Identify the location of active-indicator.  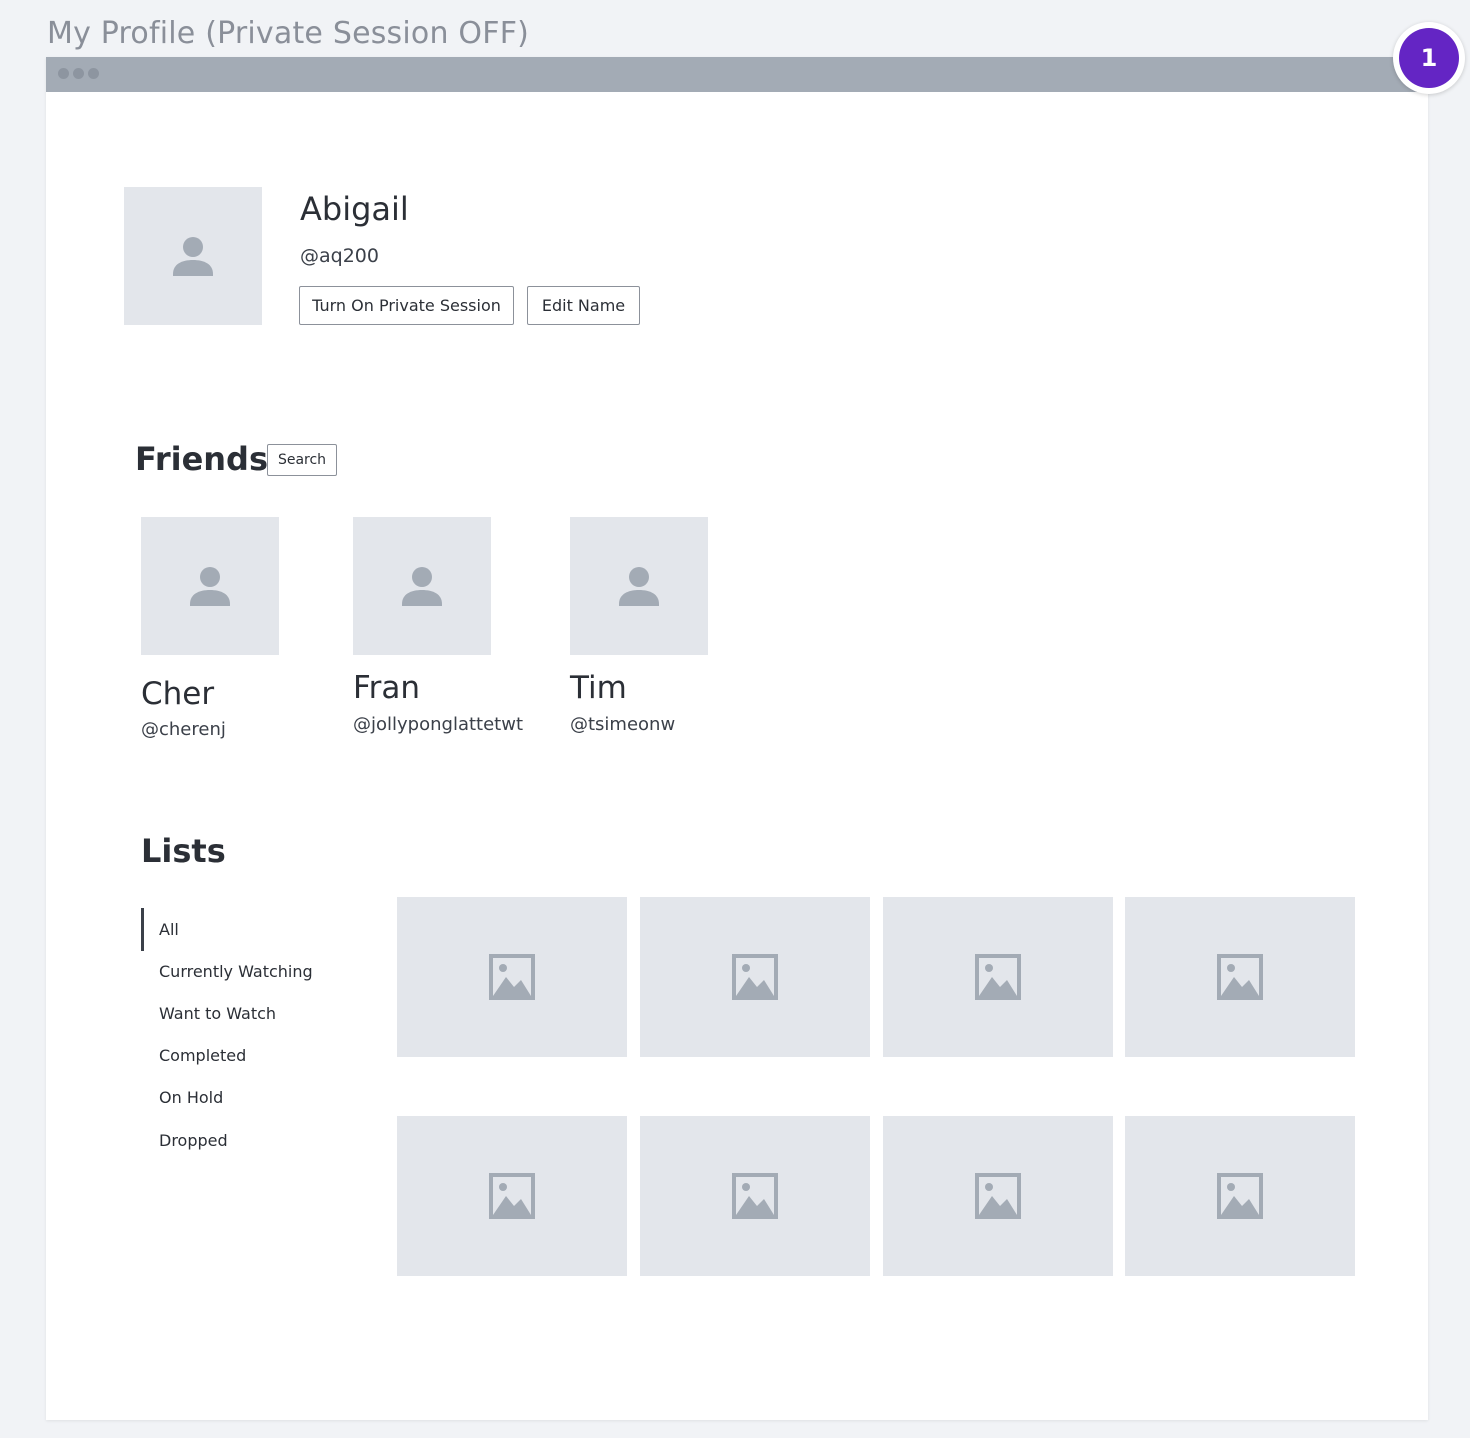
(142, 929).